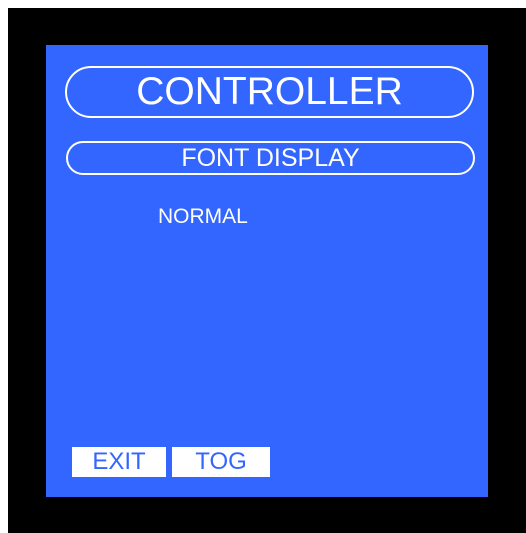 The image size is (526, 533). What do you see at coordinates (270, 158) in the screenshot?
I see `font-display-heading: FONT DISPLAY` at bounding box center [270, 158].